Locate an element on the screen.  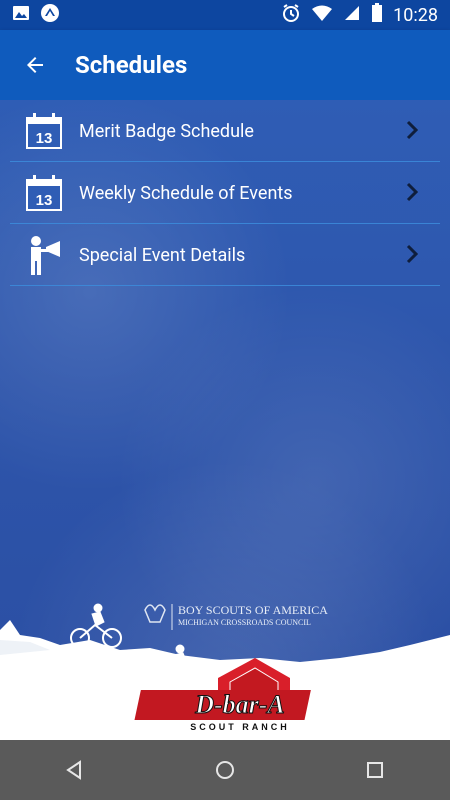
menu-item-merit-badge-schedule: 13 Merit Badge Schedule is located at coordinates (225, 131).